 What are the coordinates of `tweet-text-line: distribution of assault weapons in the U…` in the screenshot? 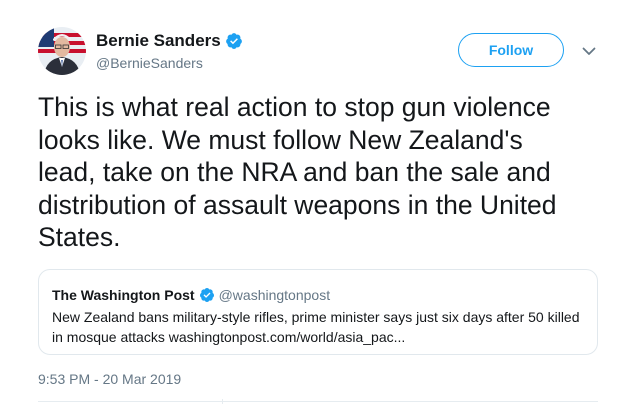 It's located at (297, 204).